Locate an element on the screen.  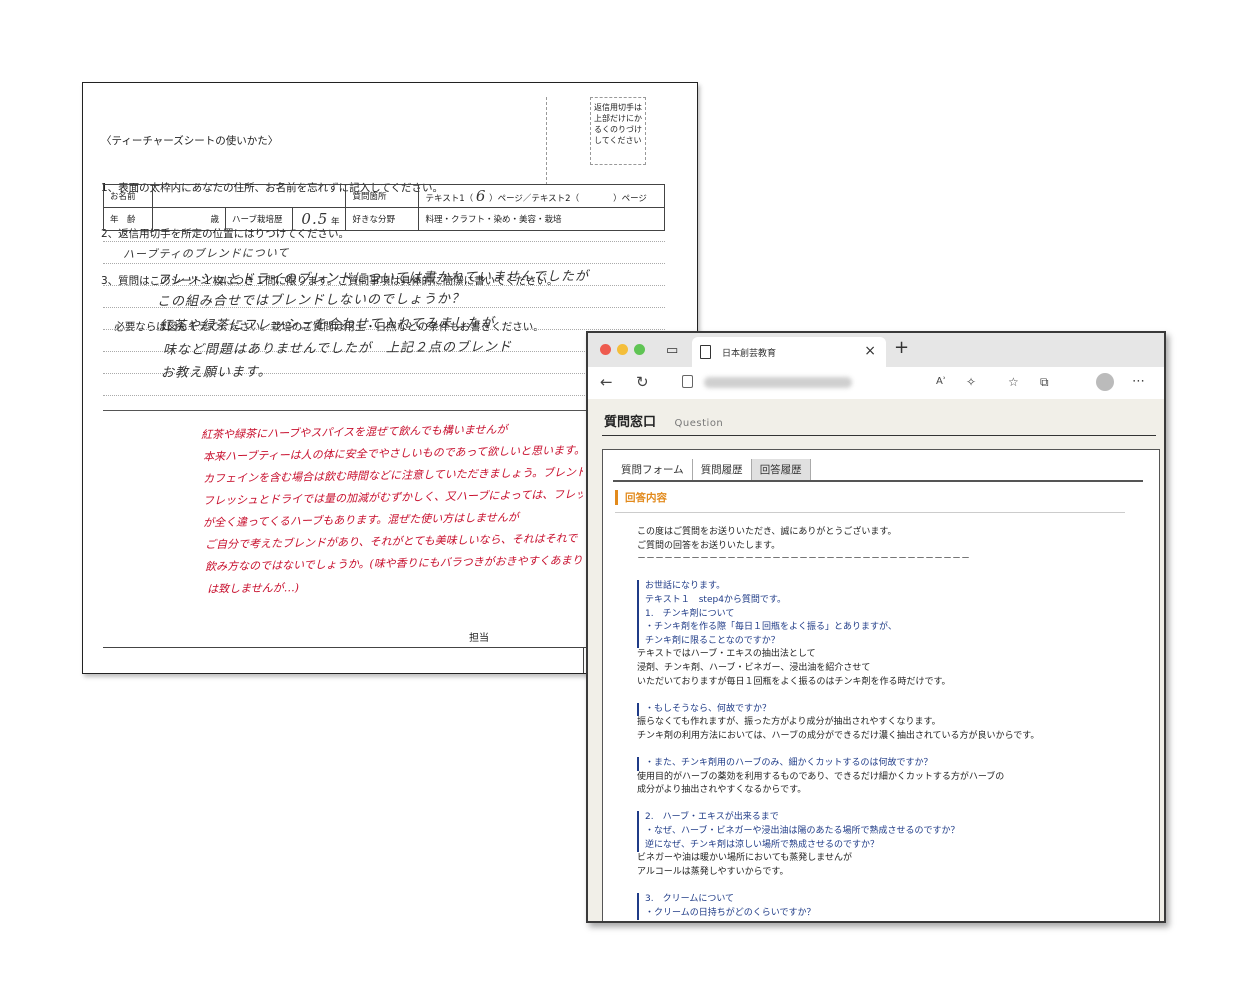
answer-text-line: テキストではハーブ・エキスの抽出法として is located at coordinates (726, 654).